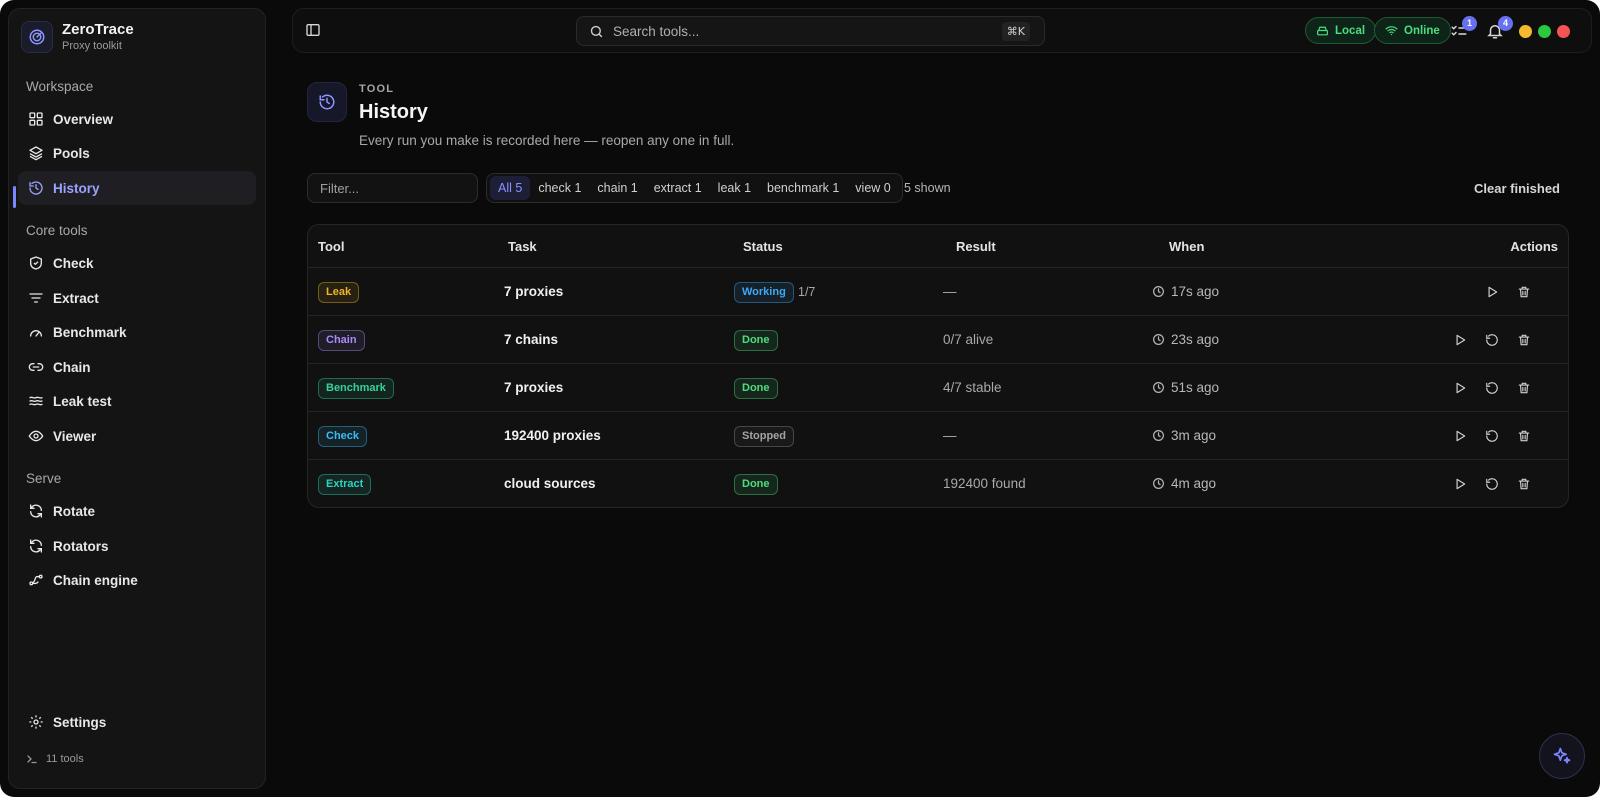 This screenshot has width=1600, height=797. I want to click on sidebar-item-rotators: Rotators, so click(137, 546).